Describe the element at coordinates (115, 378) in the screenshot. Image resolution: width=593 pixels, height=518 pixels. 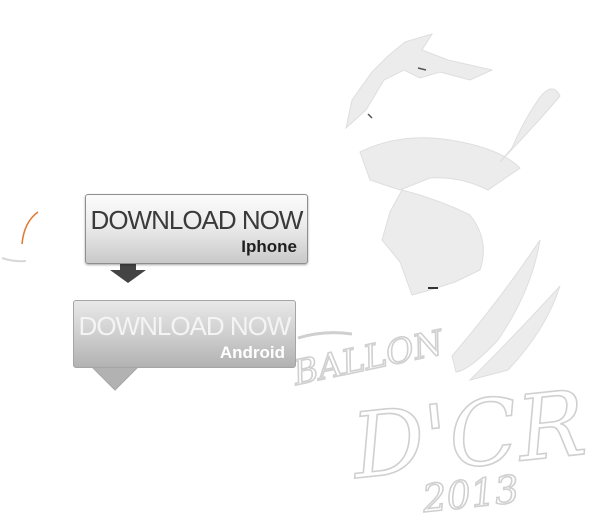
I see `android-pointer-tail` at that location.